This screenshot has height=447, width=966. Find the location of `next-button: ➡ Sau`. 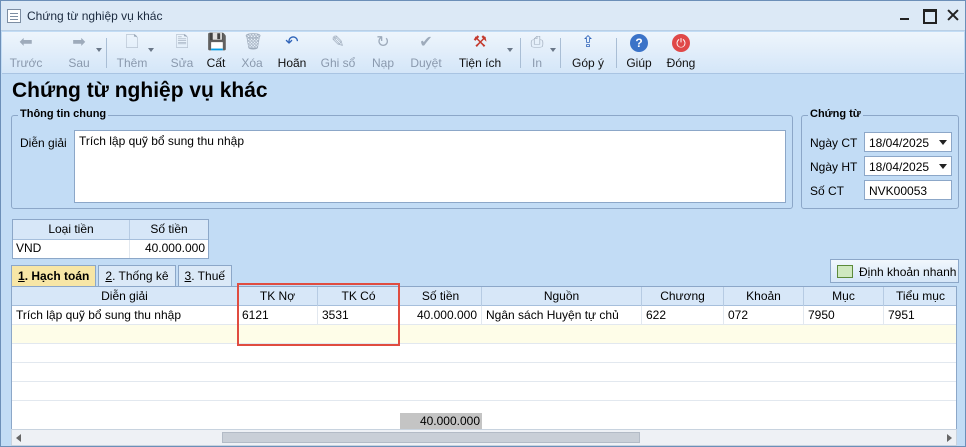

next-button: ➡ Sau is located at coordinates (82, 53).